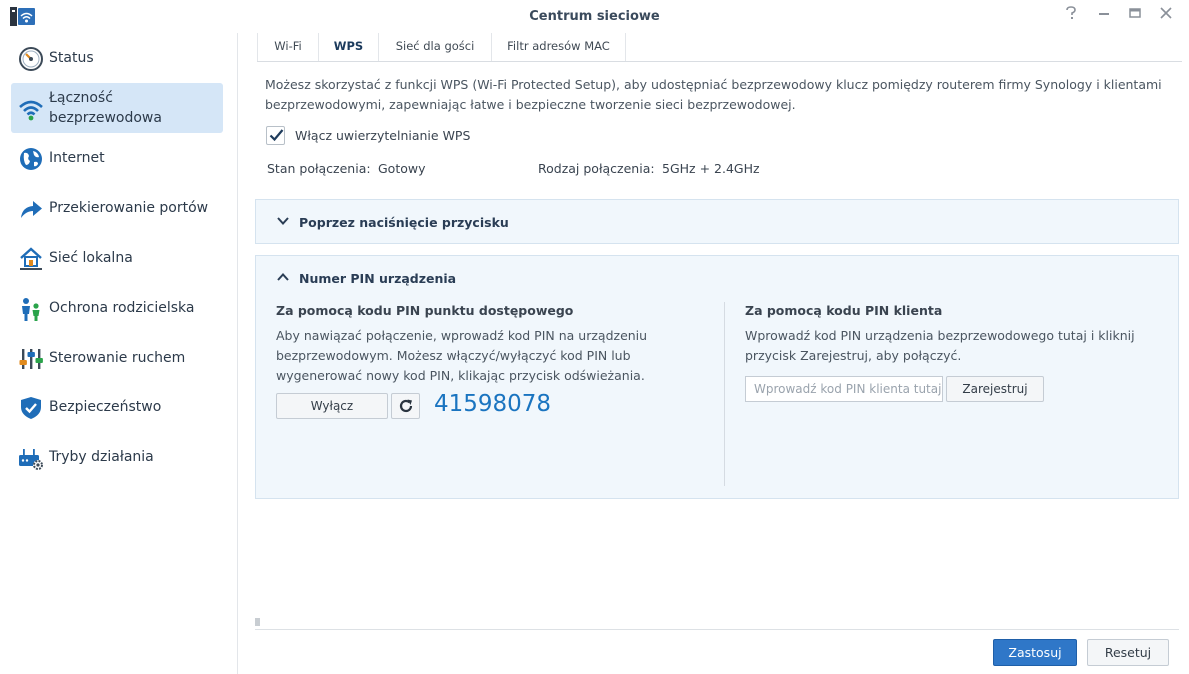  Describe the element at coordinates (91, 258) in the screenshot. I see `sidebar-item-label: Sieć lokalna` at that location.